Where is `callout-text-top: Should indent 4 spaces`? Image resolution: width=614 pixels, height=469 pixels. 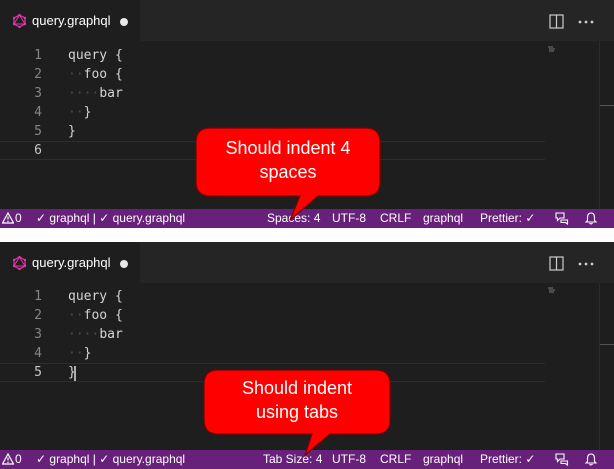 callout-text-top: Should indent 4 spaces is located at coordinates (288, 160).